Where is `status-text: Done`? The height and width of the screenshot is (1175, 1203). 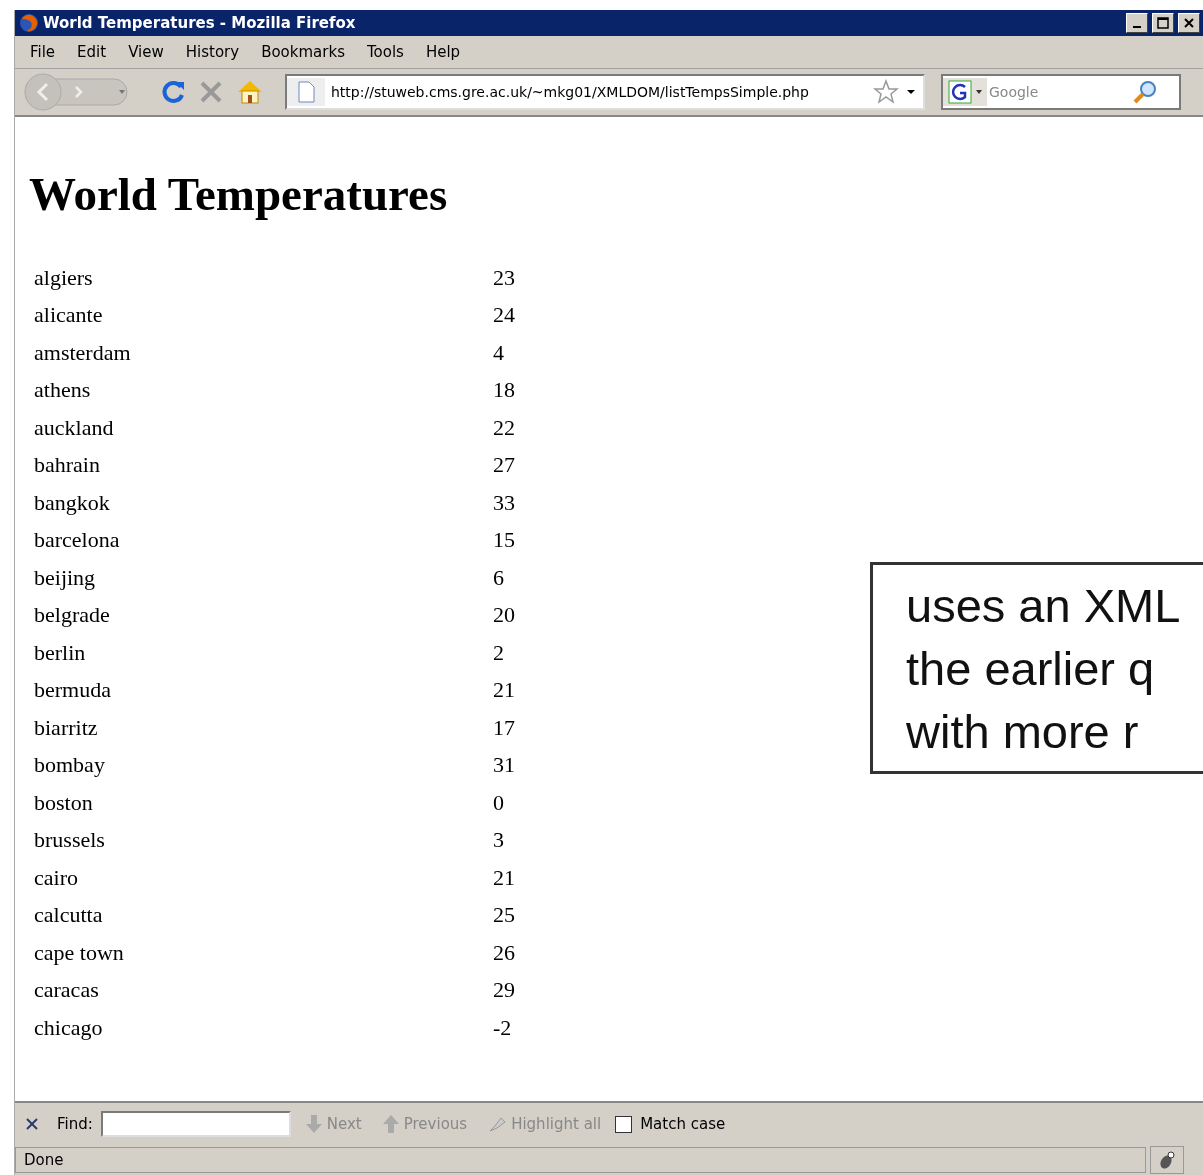
status-text: Done is located at coordinates (580, 1160).